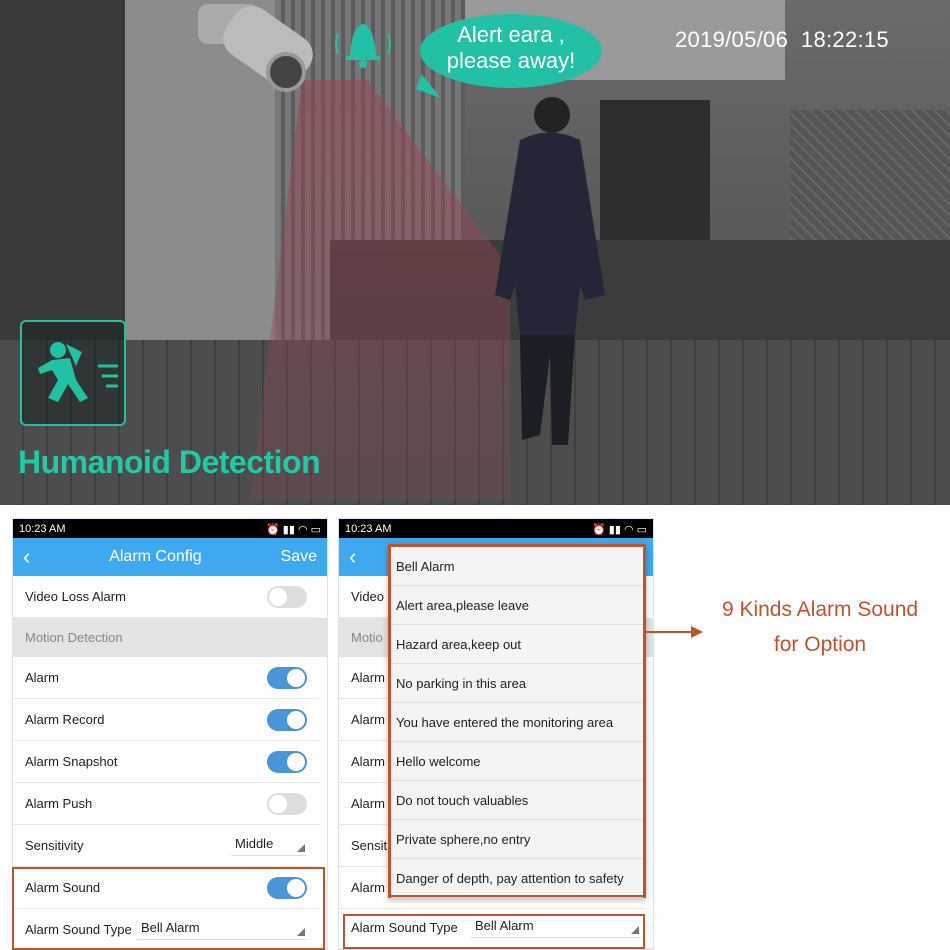 The image size is (950, 950). I want to click on row-label: Motio, so click(367, 637).